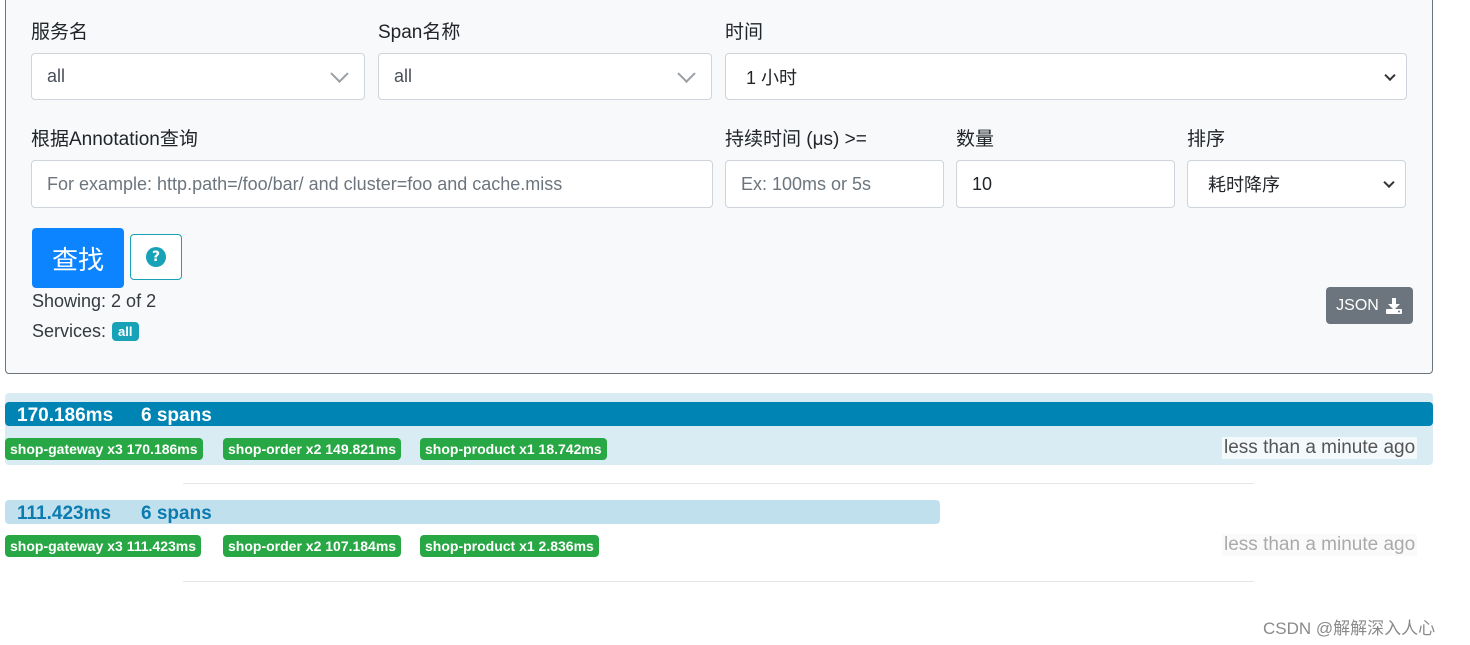  I want to click on service-tag: shop-order x2 107.184ms, so click(312, 546).